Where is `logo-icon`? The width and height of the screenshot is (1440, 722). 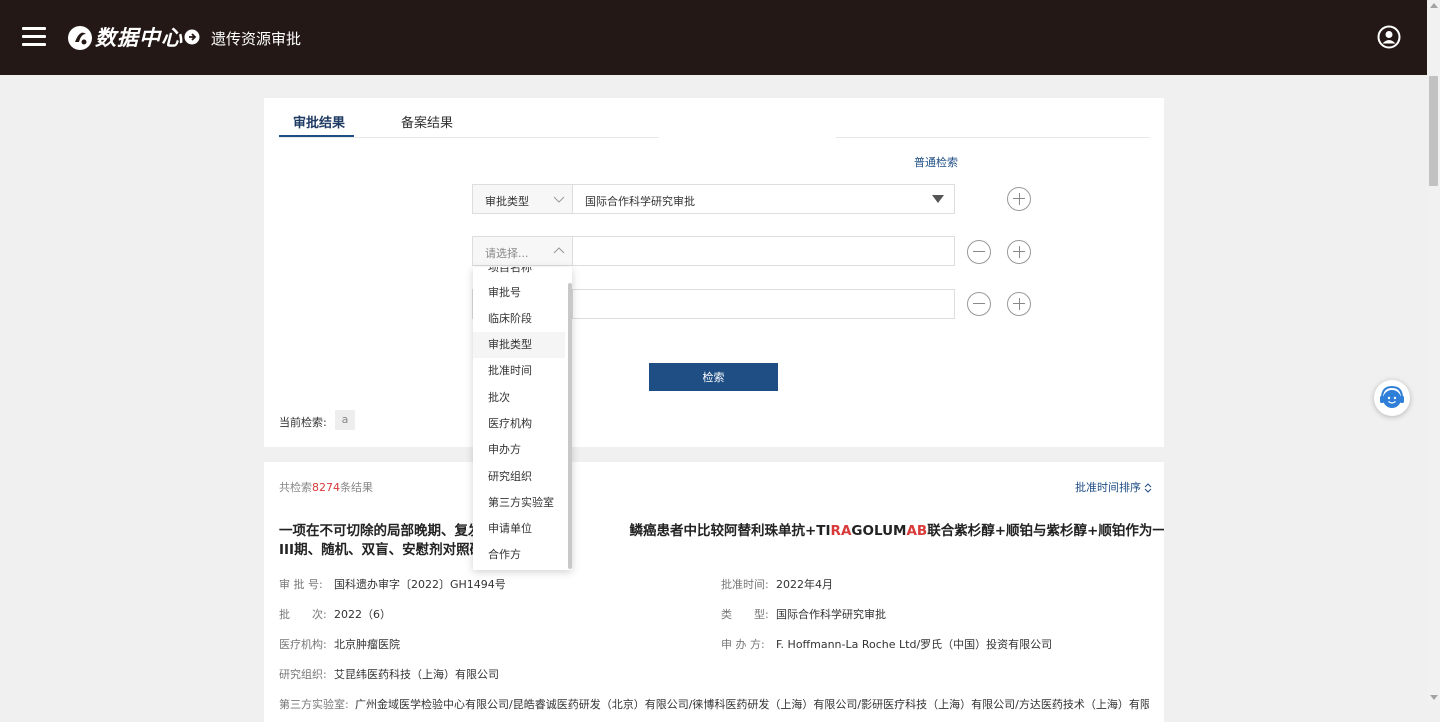
logo-icon is located at coordinates (80, 38).